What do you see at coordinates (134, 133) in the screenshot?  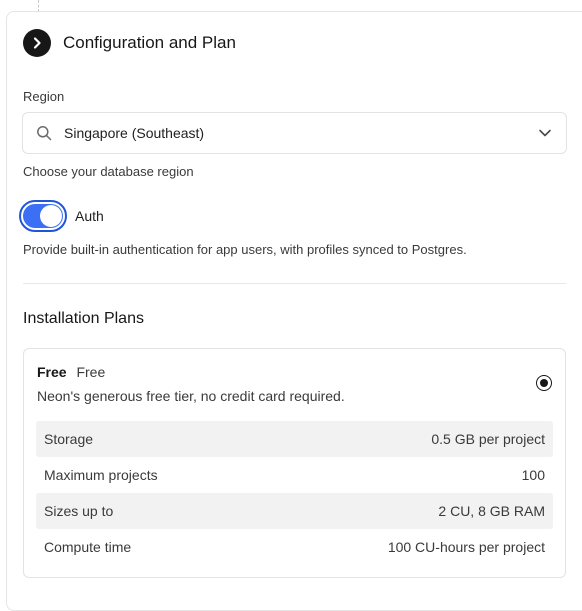 I see `region-select-value: Singapore (Southeast)` at bounding box center [134, 133].